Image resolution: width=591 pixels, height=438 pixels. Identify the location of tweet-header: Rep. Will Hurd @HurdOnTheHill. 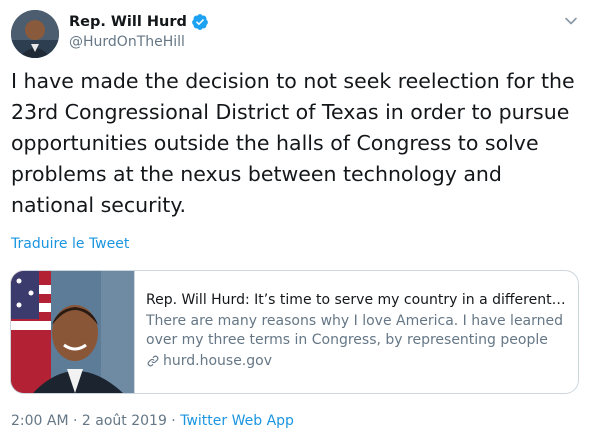
(139, 31).